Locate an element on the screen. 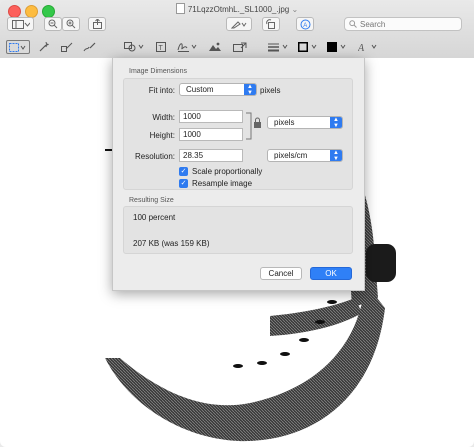 This screenshot has width=474, height=447. height-label: Height: is located at coordinates (162, 135).